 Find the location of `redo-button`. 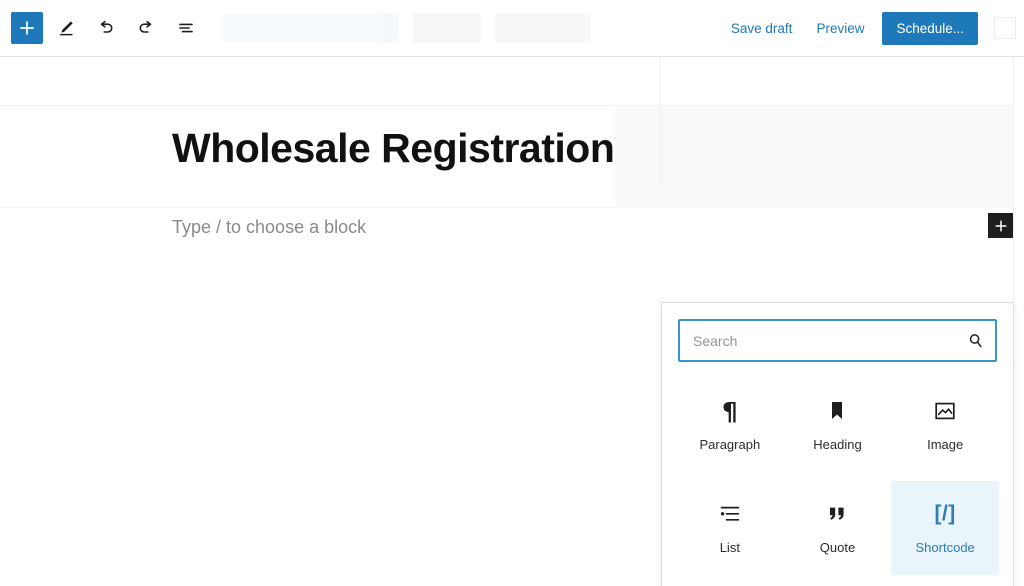

redo-button is located at coordinates (146, 28).